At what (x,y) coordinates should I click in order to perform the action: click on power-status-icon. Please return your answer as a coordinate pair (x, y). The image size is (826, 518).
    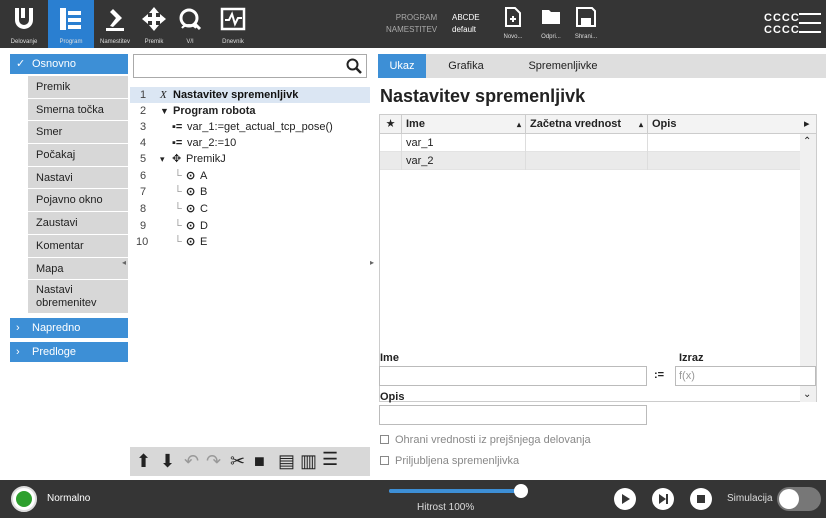
    Looking at the image, I should click on (24, 499).